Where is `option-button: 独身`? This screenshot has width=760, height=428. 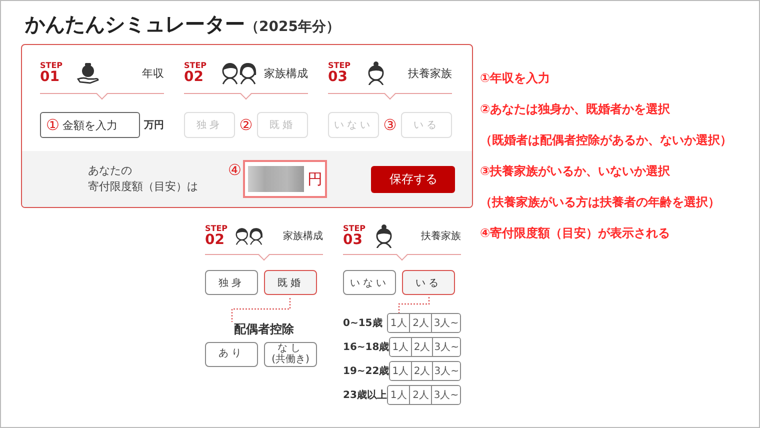
option-button: 独身 is located at coordinates (231, 282).